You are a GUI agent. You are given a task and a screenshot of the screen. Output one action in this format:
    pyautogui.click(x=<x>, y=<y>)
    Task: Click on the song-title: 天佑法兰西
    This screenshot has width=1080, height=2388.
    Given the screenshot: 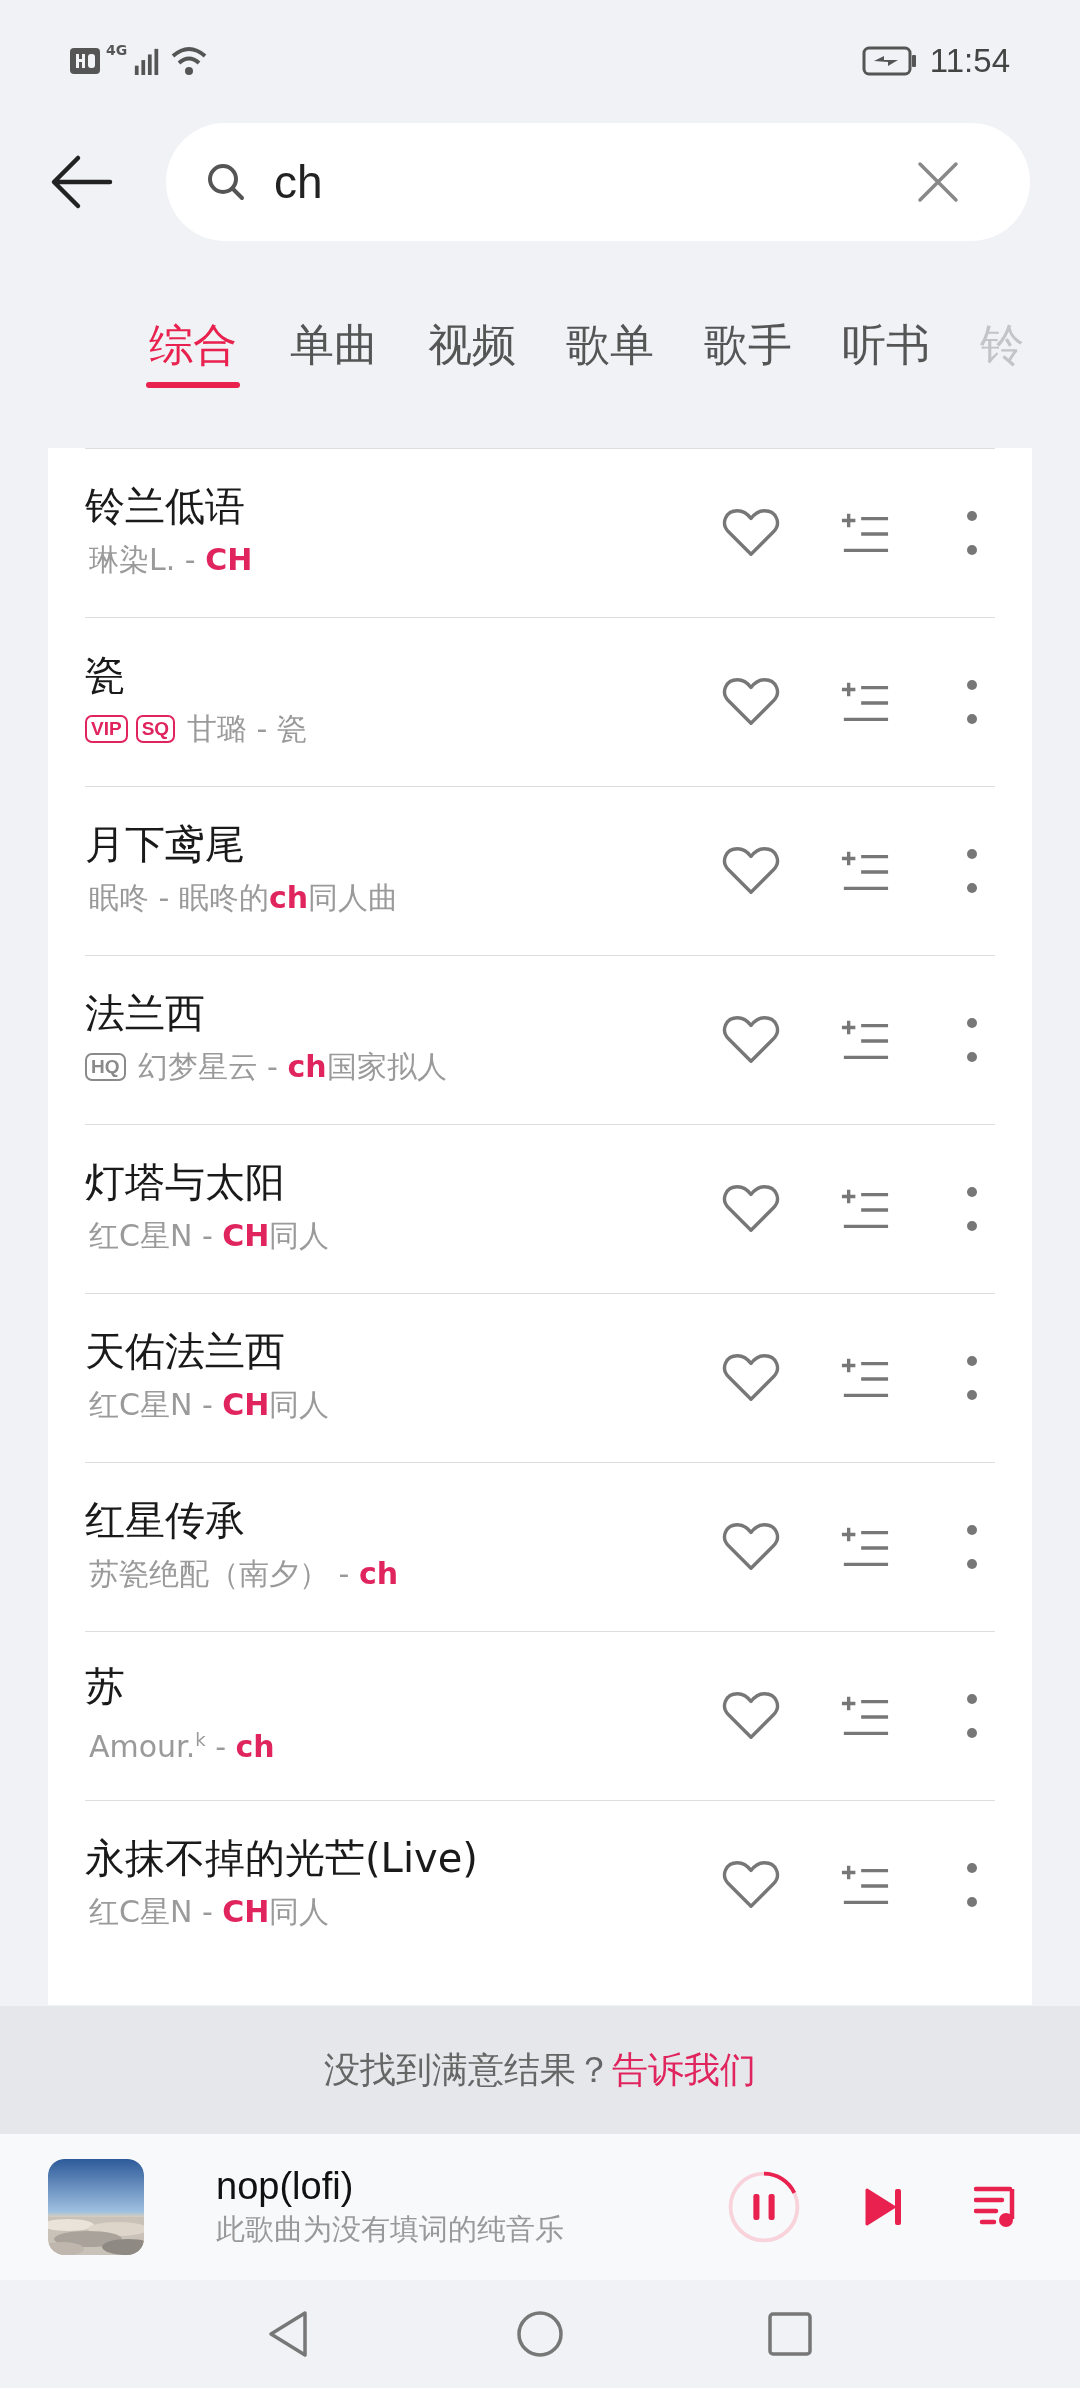 What is the action you would take?
    pyautogui.click(x=403, y=1351)
    